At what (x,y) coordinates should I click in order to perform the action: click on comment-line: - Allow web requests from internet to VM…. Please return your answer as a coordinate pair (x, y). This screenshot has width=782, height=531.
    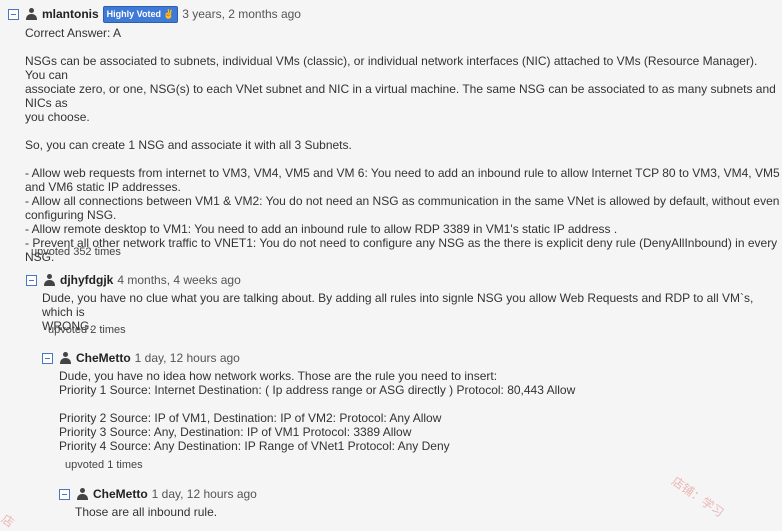
    Looking at the image, I should click on (402, 173).